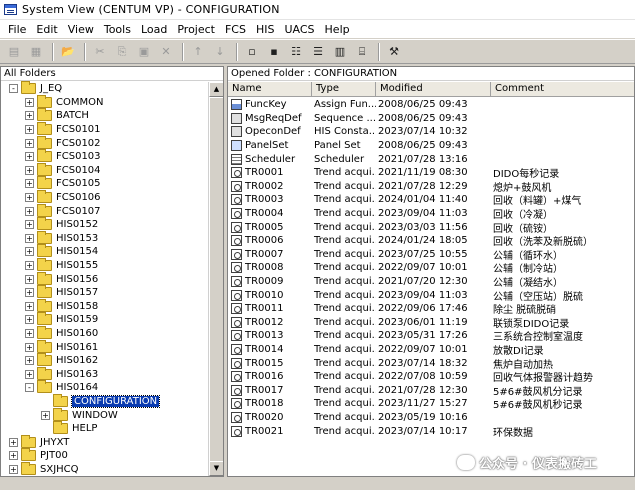 The height and width of the screenshot is (490, 635). What do you see at coordinates (265, 29) in the screenshot?
I see `menu-item-his: HIS` at bounding box center [265, 29].